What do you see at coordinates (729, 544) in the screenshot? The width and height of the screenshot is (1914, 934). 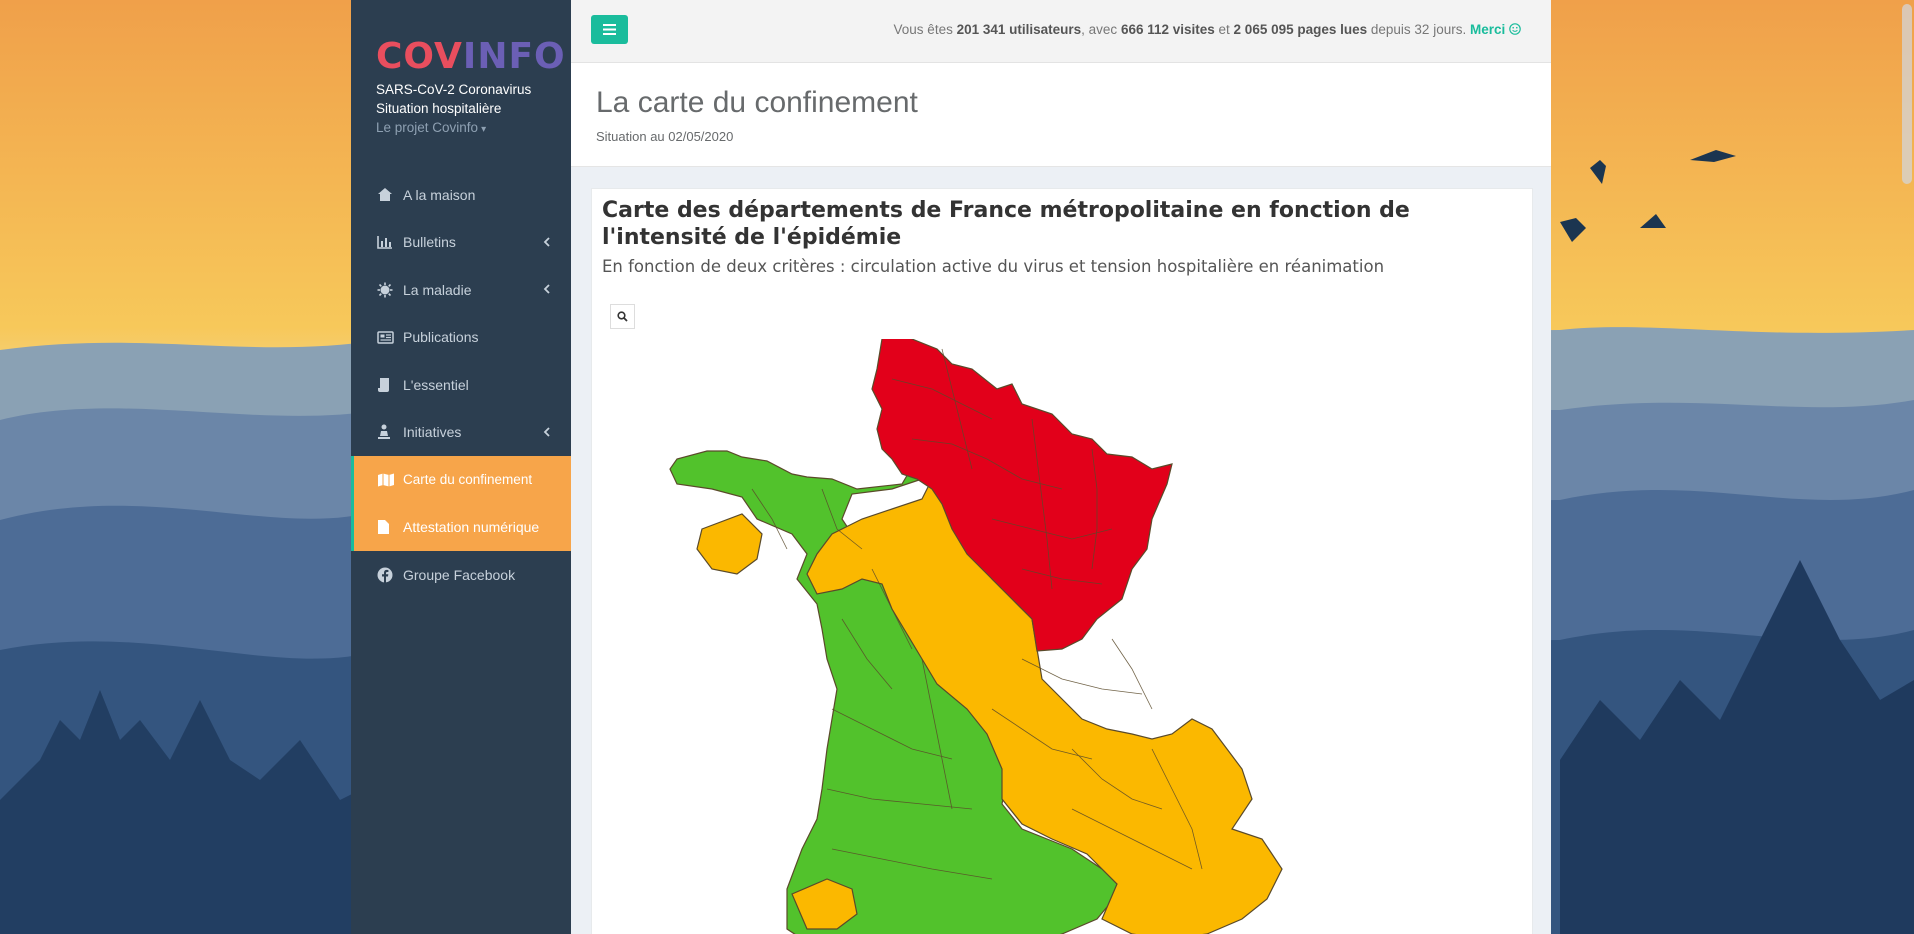 I see `map-zone-orange-southwest` at bounding box center [729, 544].